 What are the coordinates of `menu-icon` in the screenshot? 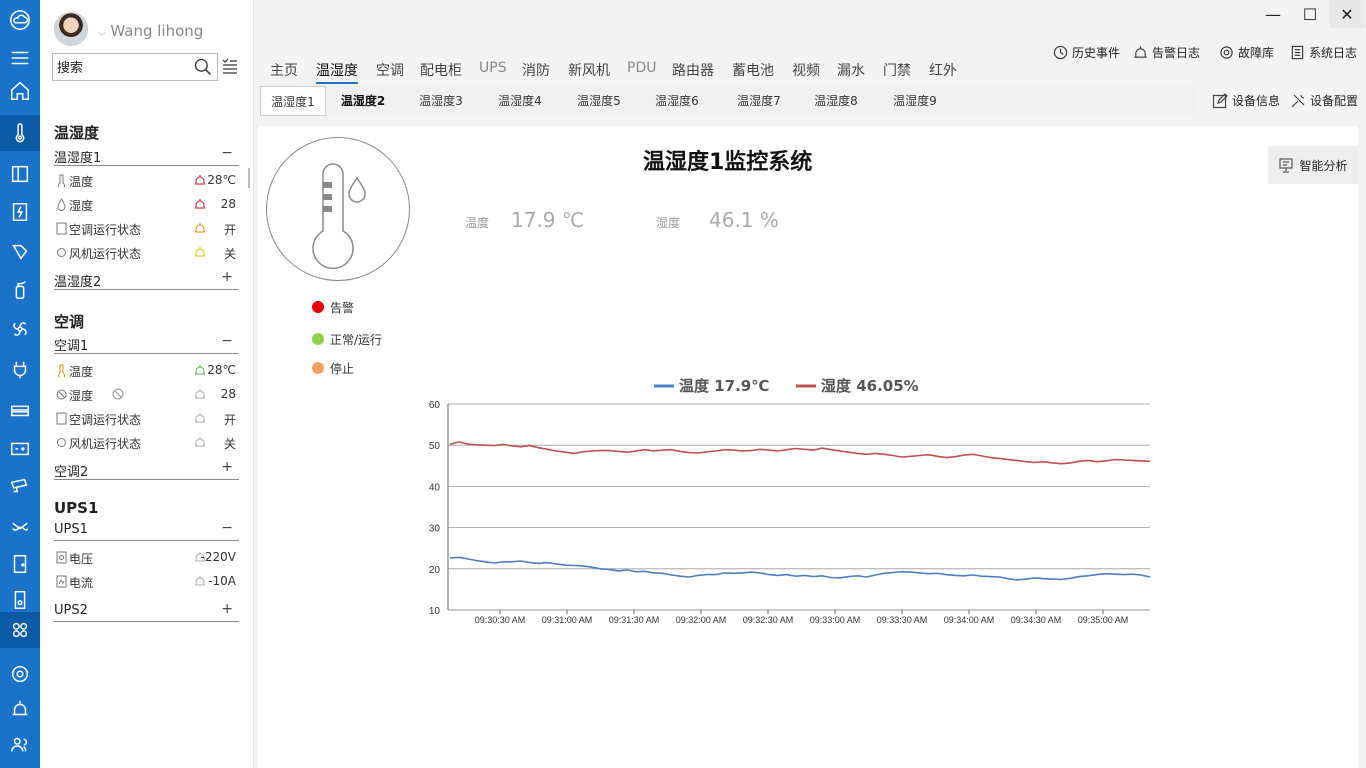 It's located at (20, 58).